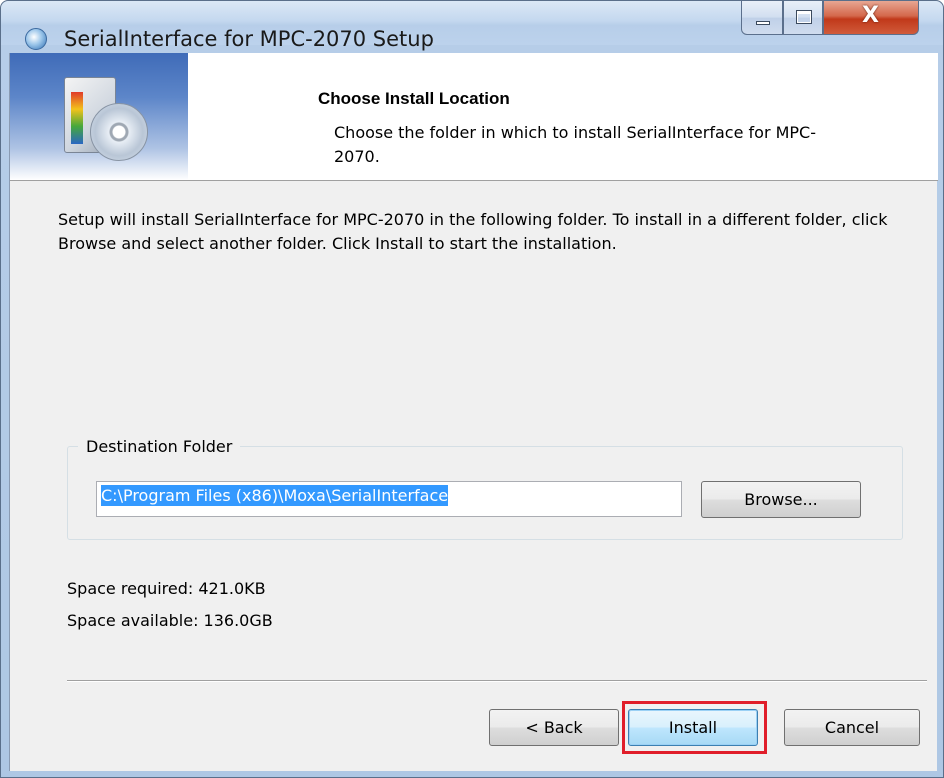 Image resolution: width=944 pixels, height=778 pixels. Describe the element at coordinates (762, 18) in the screenshot. I see `minimize-button` at that location.